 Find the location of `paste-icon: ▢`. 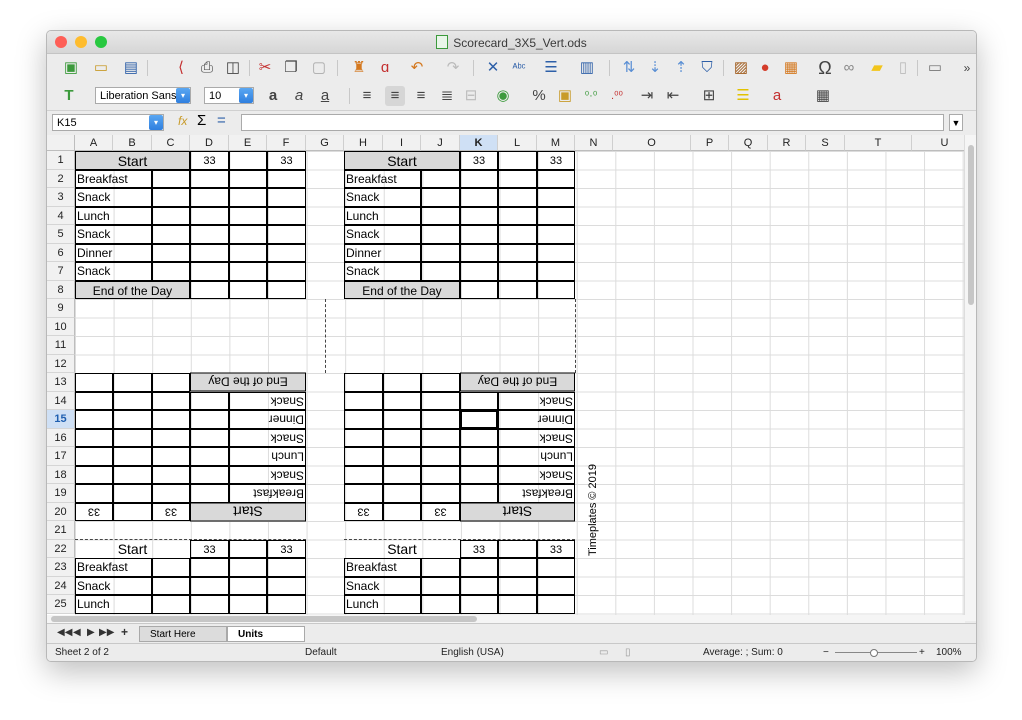

paste-icon: ▢ is located at coordinates (319, 68).